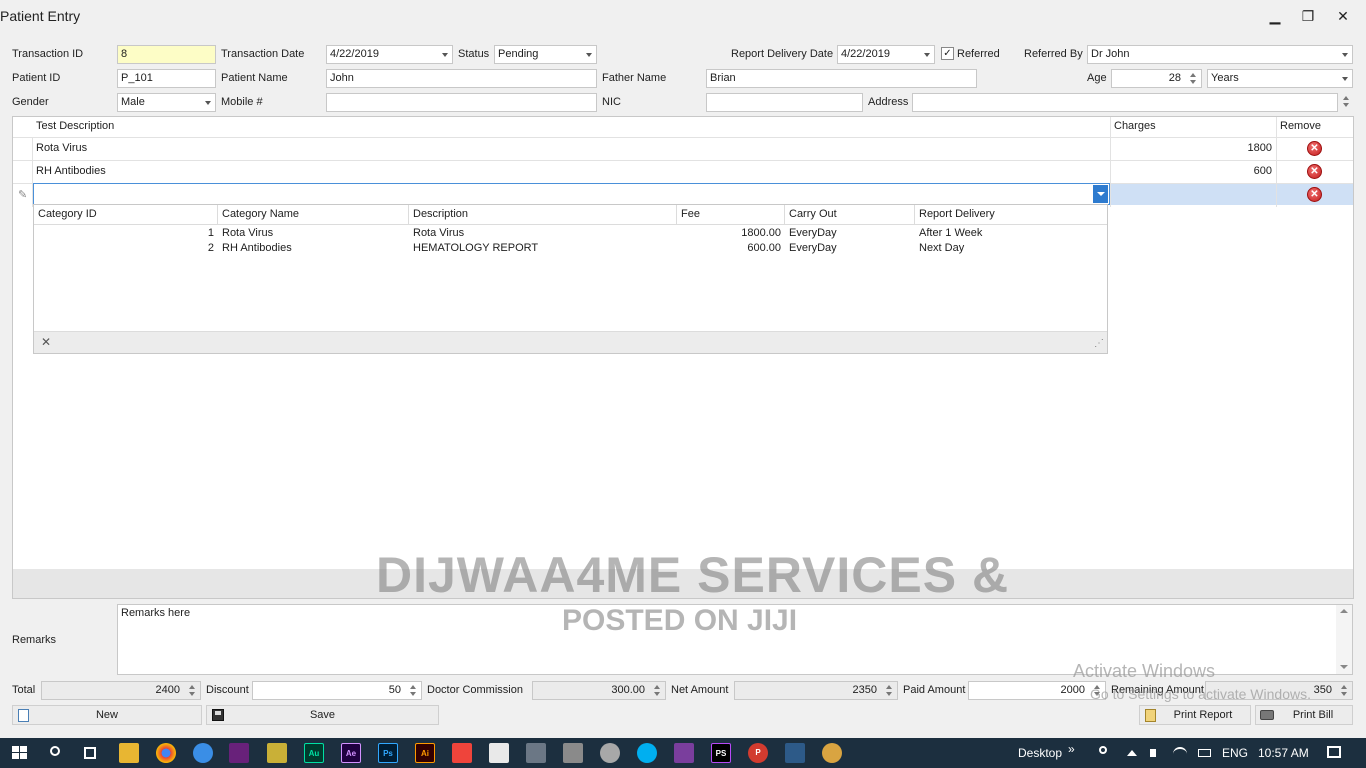 The width and height of the screenshot is (1366, 768). Describe the element at coordinates (322, 715) in the screenshot. I see `save-button: Save` at that location.